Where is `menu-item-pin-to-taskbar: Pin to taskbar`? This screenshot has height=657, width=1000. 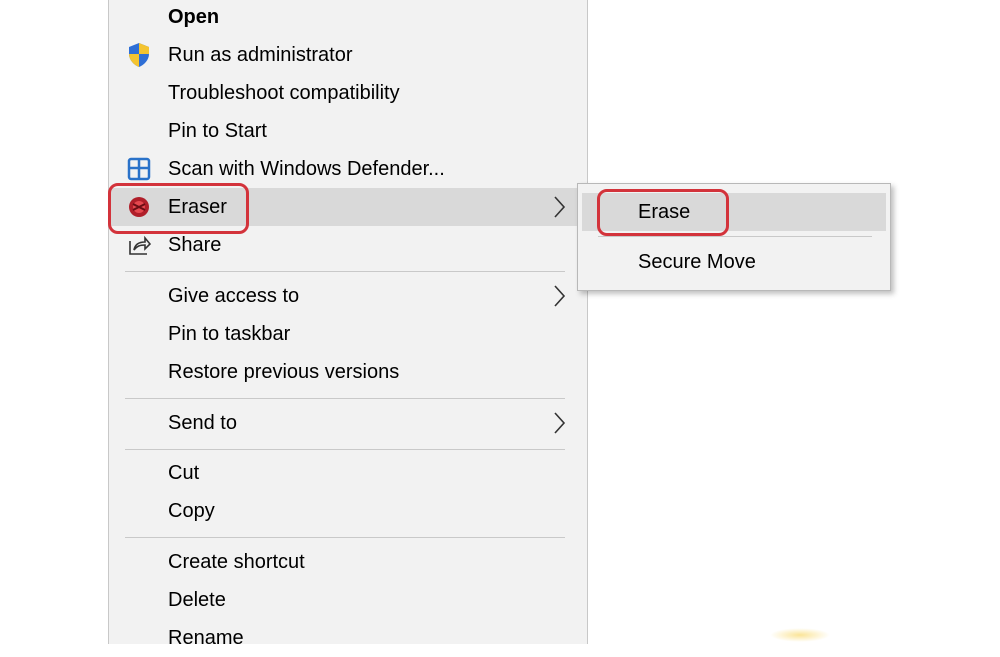 menu-item-pin-to-taskbar: Pin to taskbar is located at coordinates (348, 334).